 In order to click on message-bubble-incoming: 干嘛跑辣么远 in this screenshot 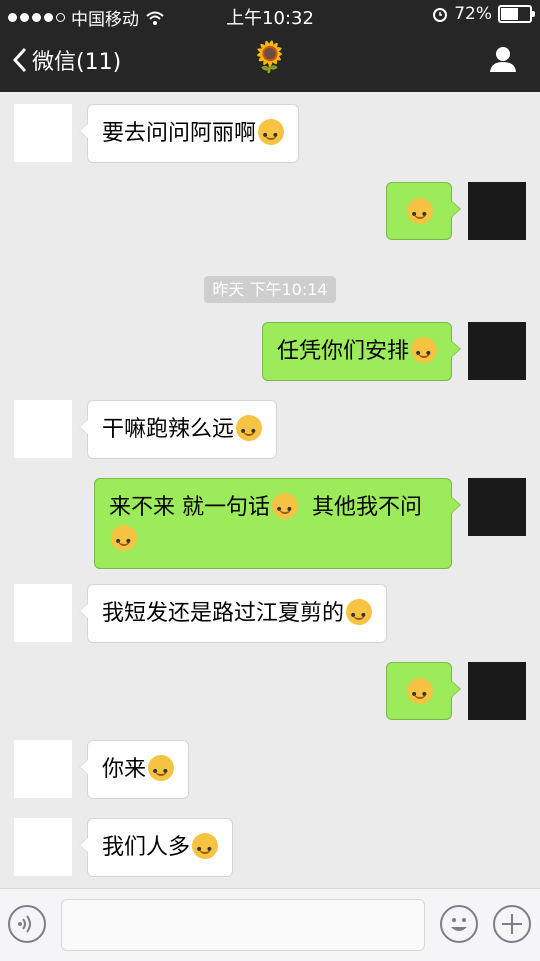, I will do `click(178, 429)`.